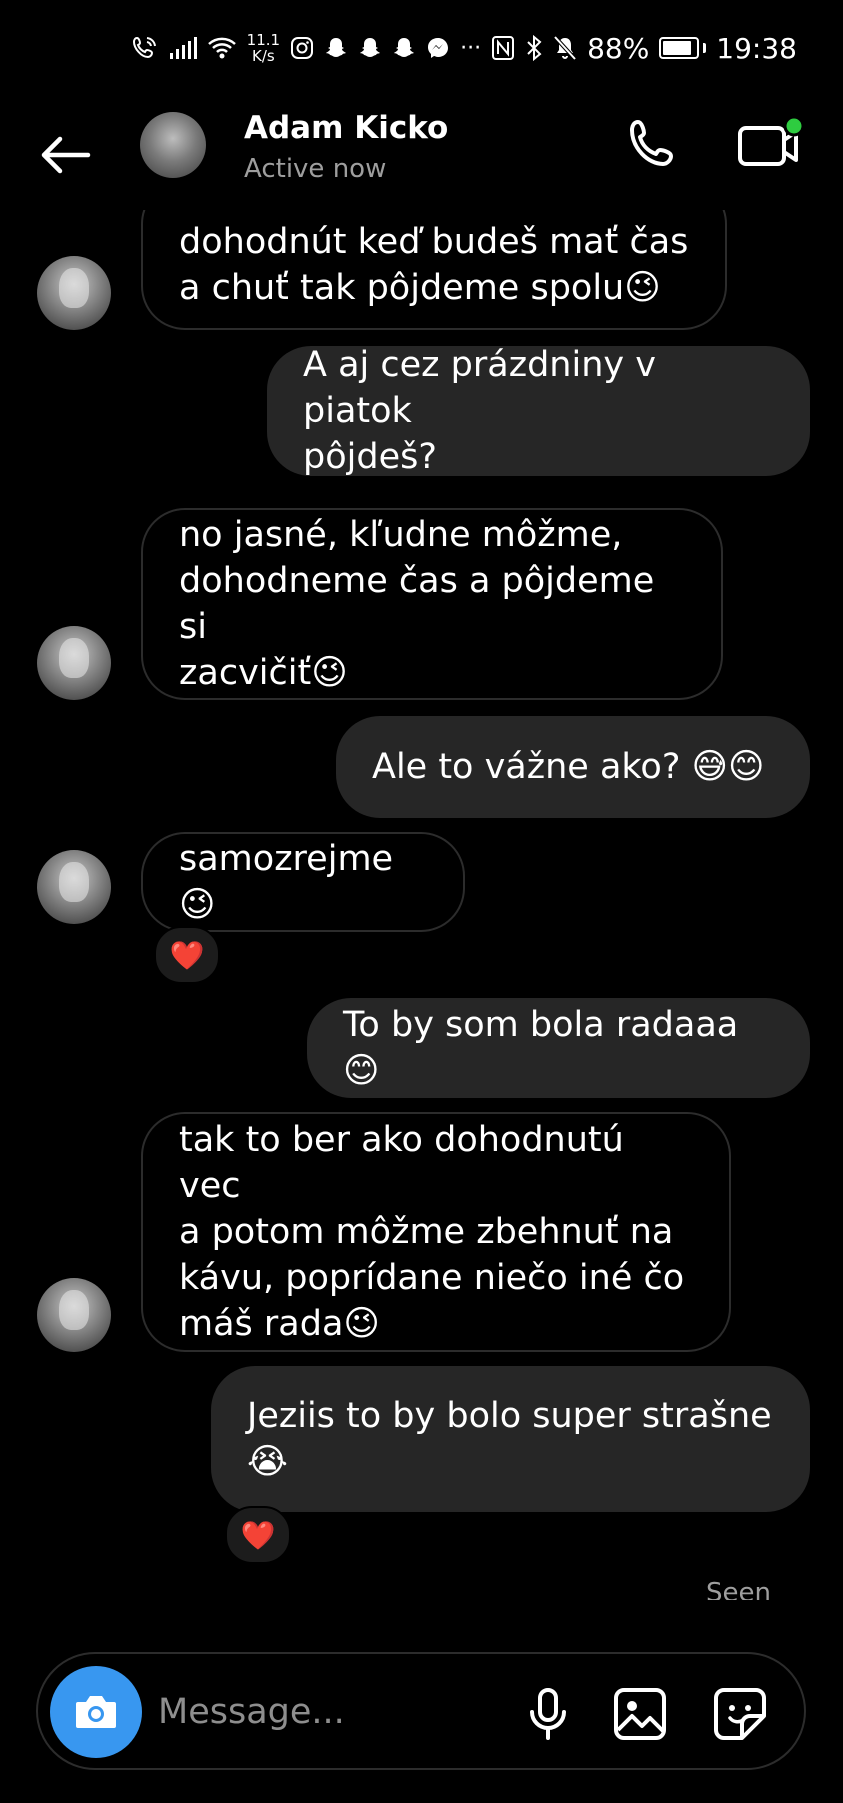 The width and height of the screenshot is (843, 1803). Describe the element at coordinates (421, 48) in the screenshot. I see `status-bar: 11.1 K/s ··· 88% 19:38` at that location.